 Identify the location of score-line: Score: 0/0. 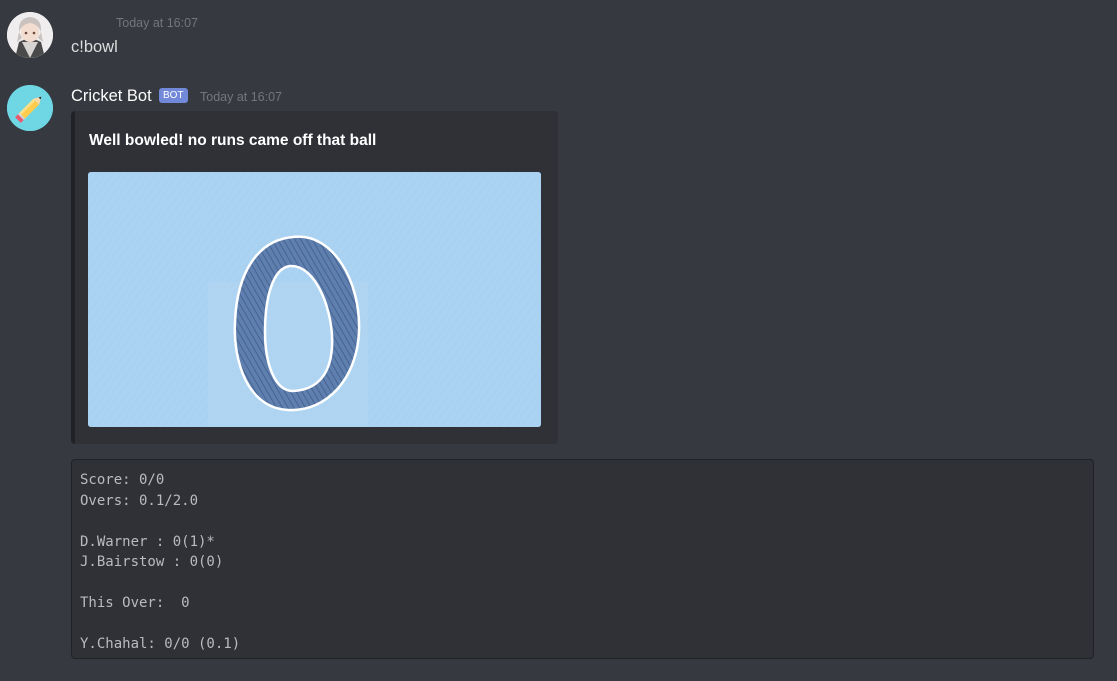
(122, 480).